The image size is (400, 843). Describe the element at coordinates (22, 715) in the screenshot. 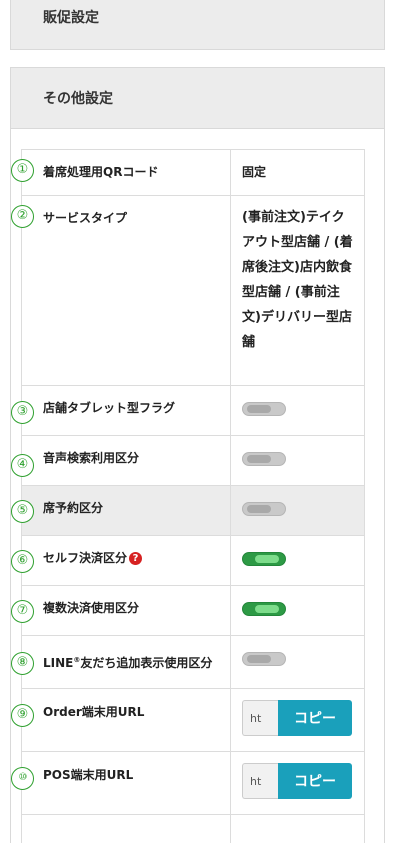

I see `row-number-badge: ⑨` at that location.